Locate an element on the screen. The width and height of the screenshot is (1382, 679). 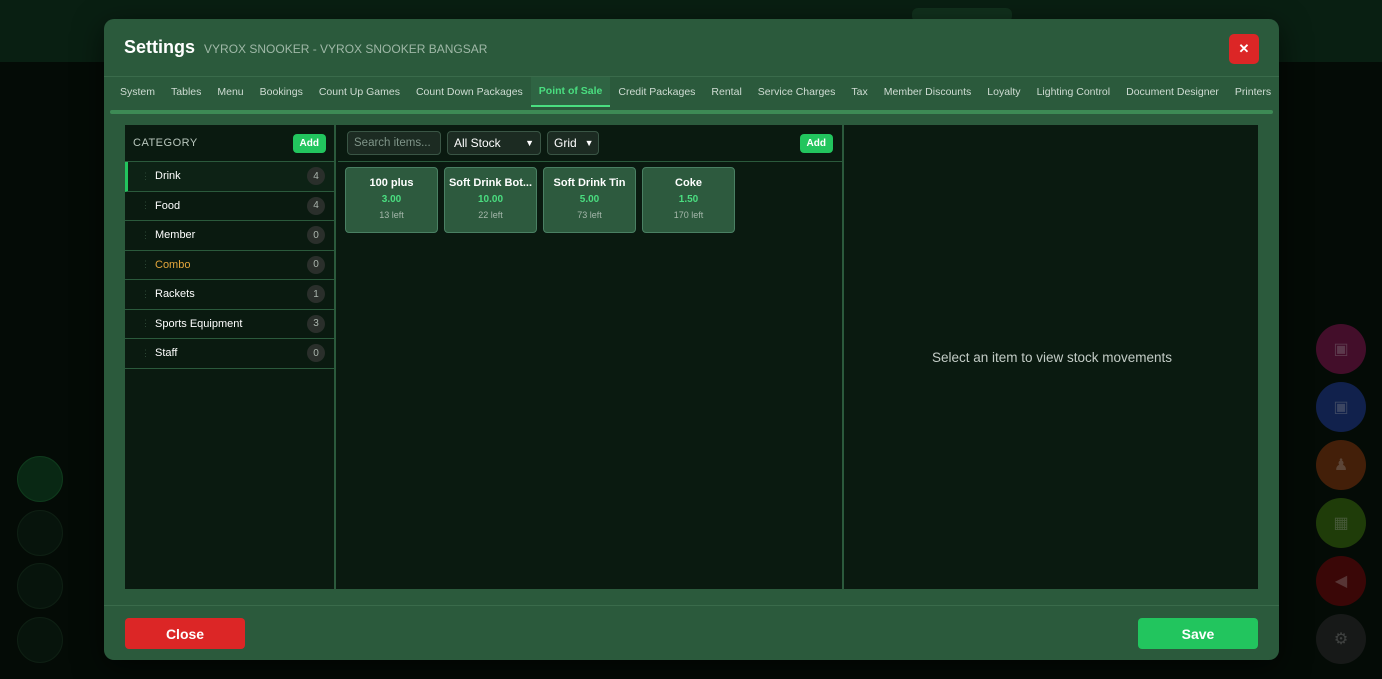
item-stock: 22 left is located at coordinates (490, 215).